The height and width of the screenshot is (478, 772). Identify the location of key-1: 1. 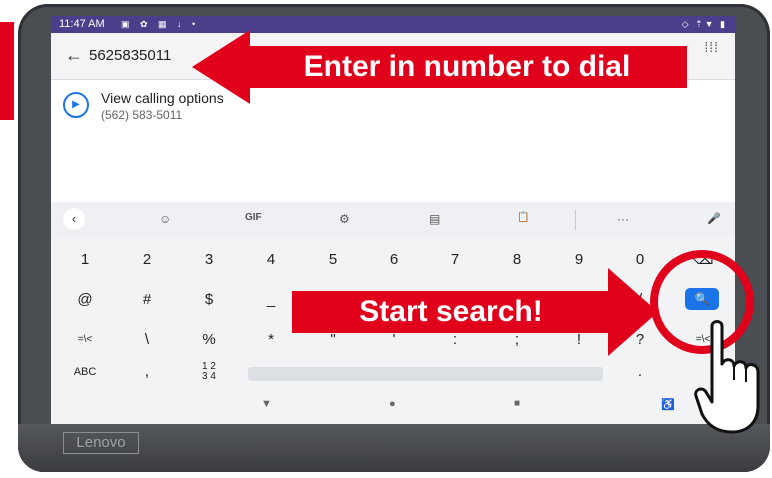
(85, 260).